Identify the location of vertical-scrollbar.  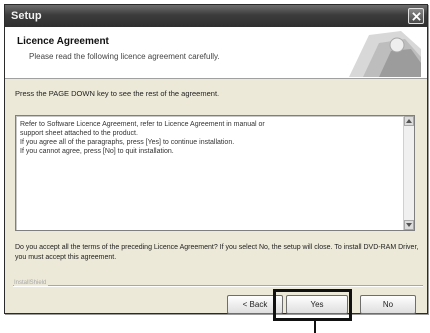
(408, 173).